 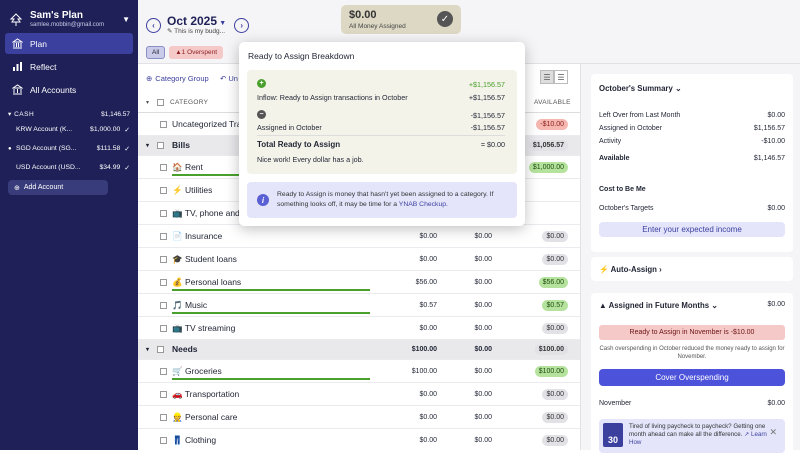 What do you see at coordinates (69, 114) in the screenshot?
I see `cash-group-header: ▾ CASH $1,146.57` at bounding box center [69, 114].